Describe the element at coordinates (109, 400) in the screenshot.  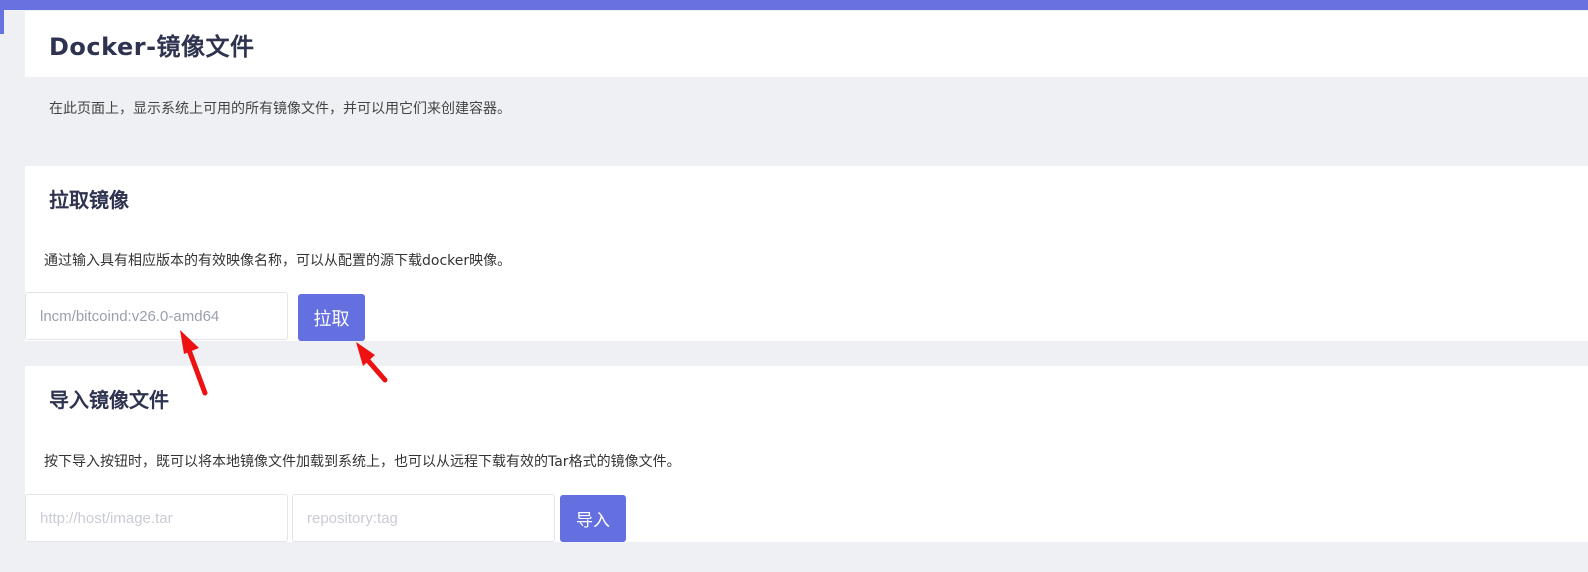
I see `import-section-title: 导入镜像文件` at that location.